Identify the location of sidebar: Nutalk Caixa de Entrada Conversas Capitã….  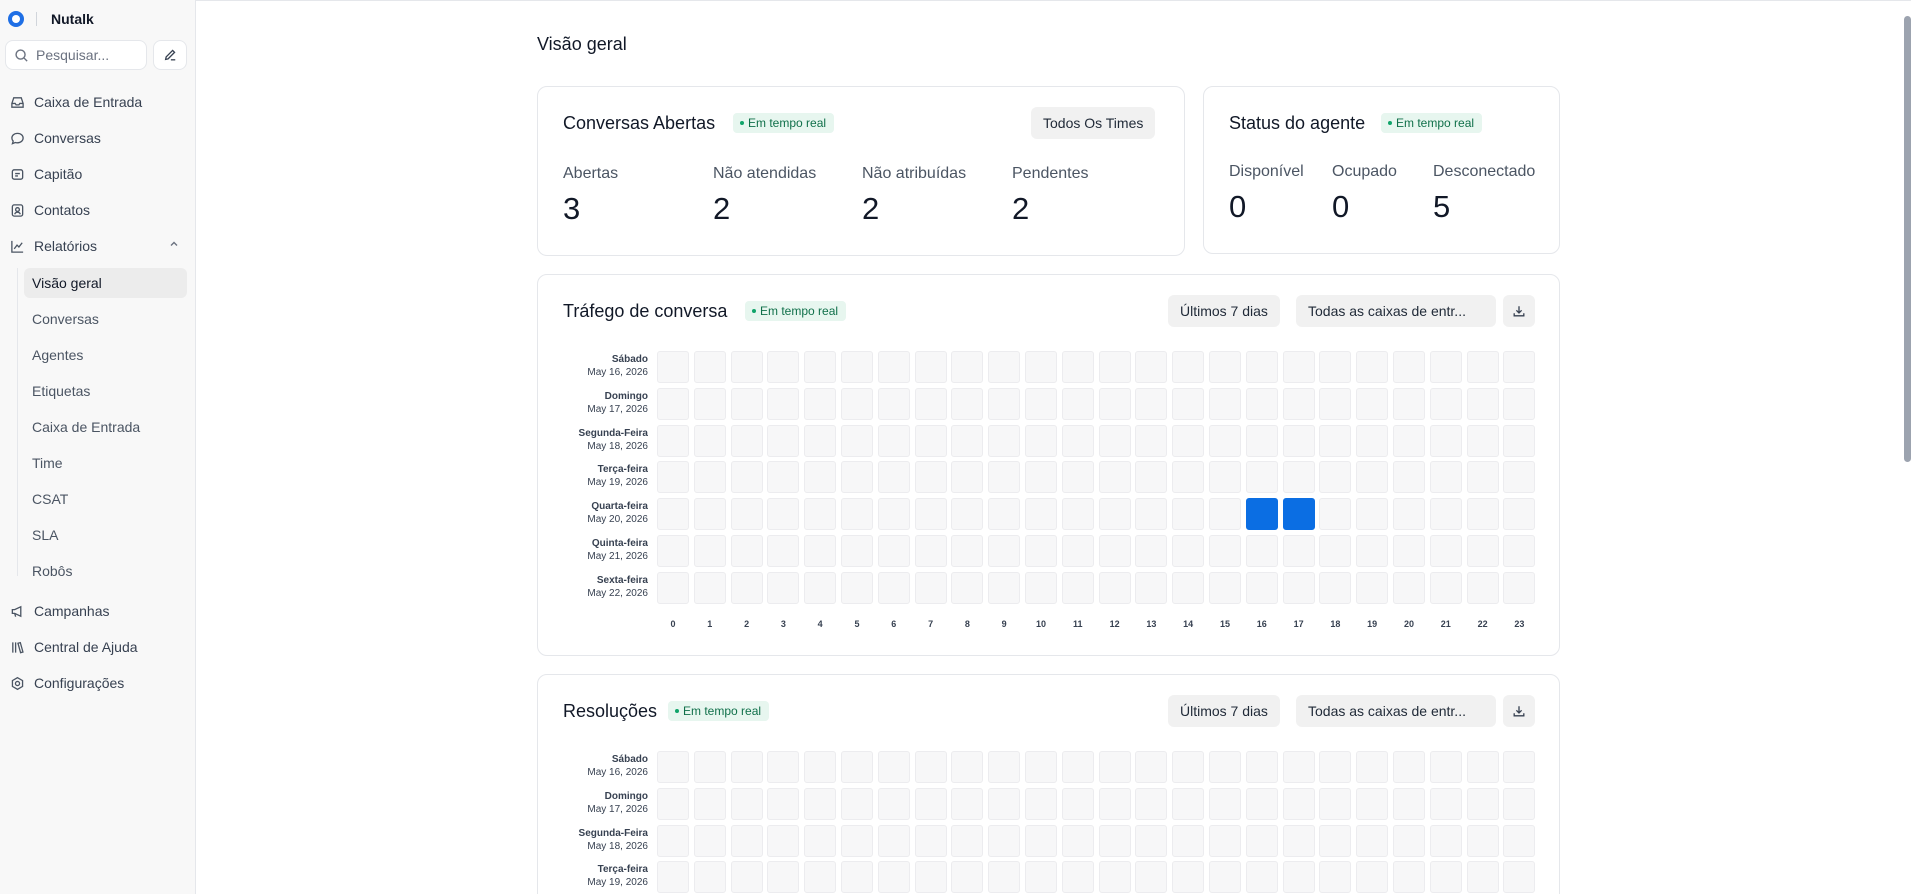
(98, 447).